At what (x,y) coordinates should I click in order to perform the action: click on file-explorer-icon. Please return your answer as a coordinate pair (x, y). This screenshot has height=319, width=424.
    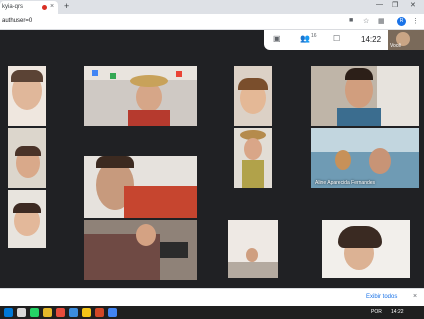
    Looking at the image, I should click on (47, 312).